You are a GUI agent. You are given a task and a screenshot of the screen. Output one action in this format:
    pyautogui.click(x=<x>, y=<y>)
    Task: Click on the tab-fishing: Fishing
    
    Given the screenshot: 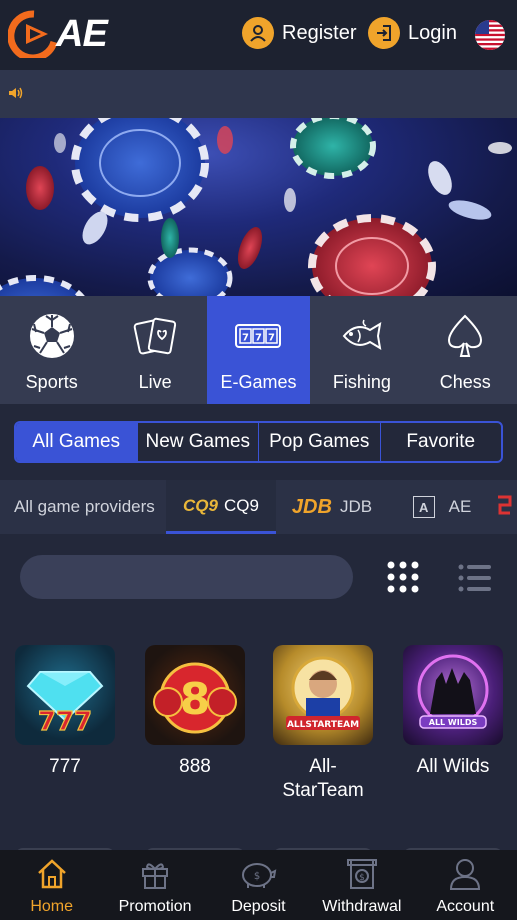 What is the action you would take?
    pyautogui.click(x=361, y=350)
    